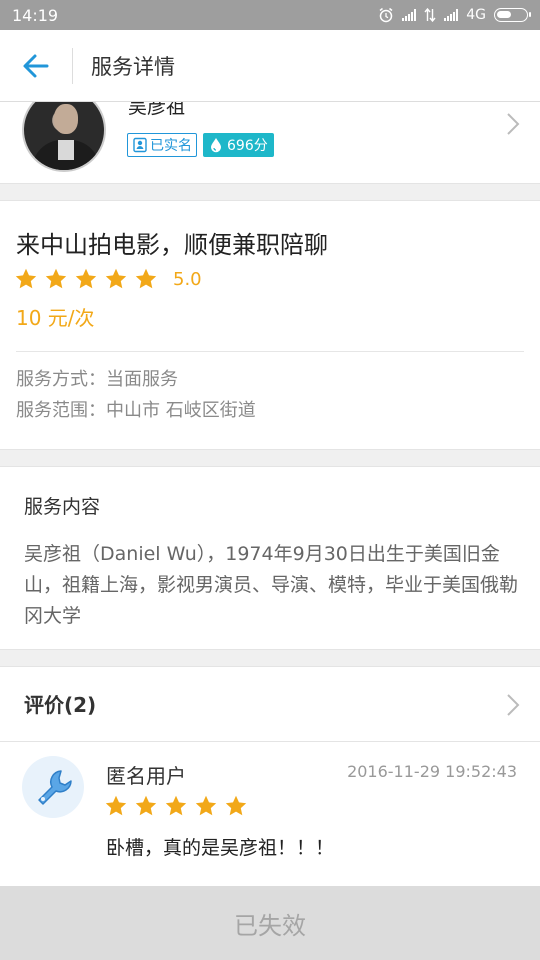  I want to click on review-time: 2016-11-29 19:52:43, so click(432, 771).